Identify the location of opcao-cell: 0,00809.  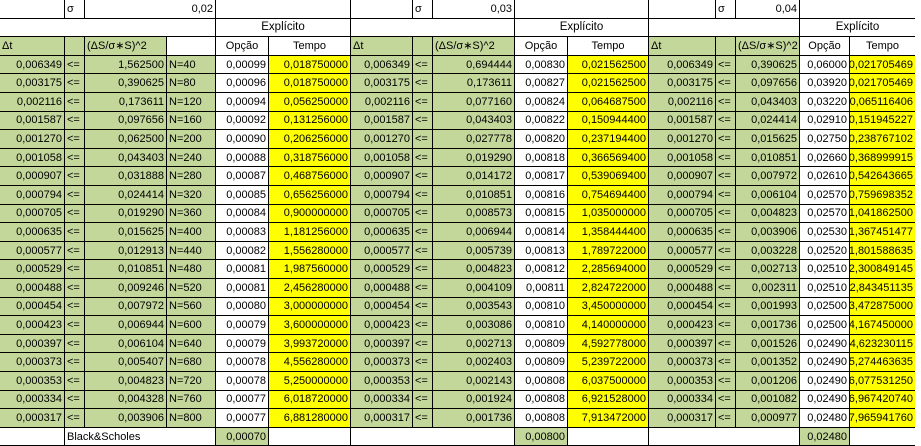
(541, 344).